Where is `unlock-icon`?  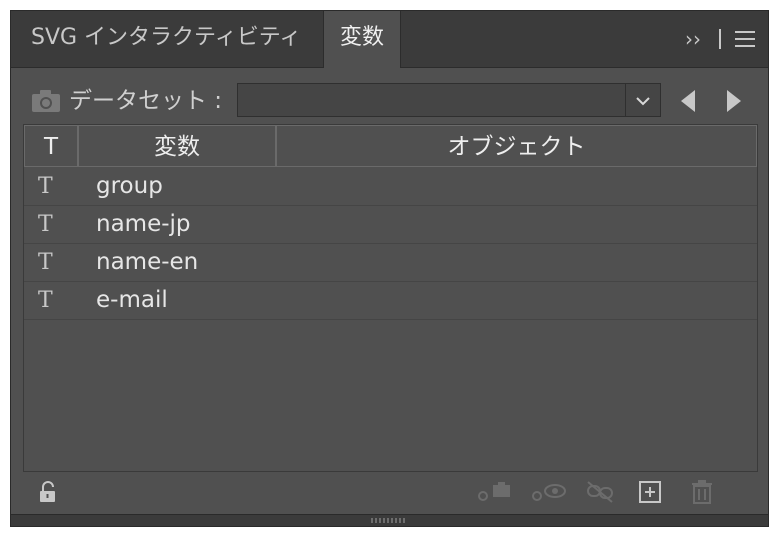 unlock-icon is located at coordinates (48, 492).